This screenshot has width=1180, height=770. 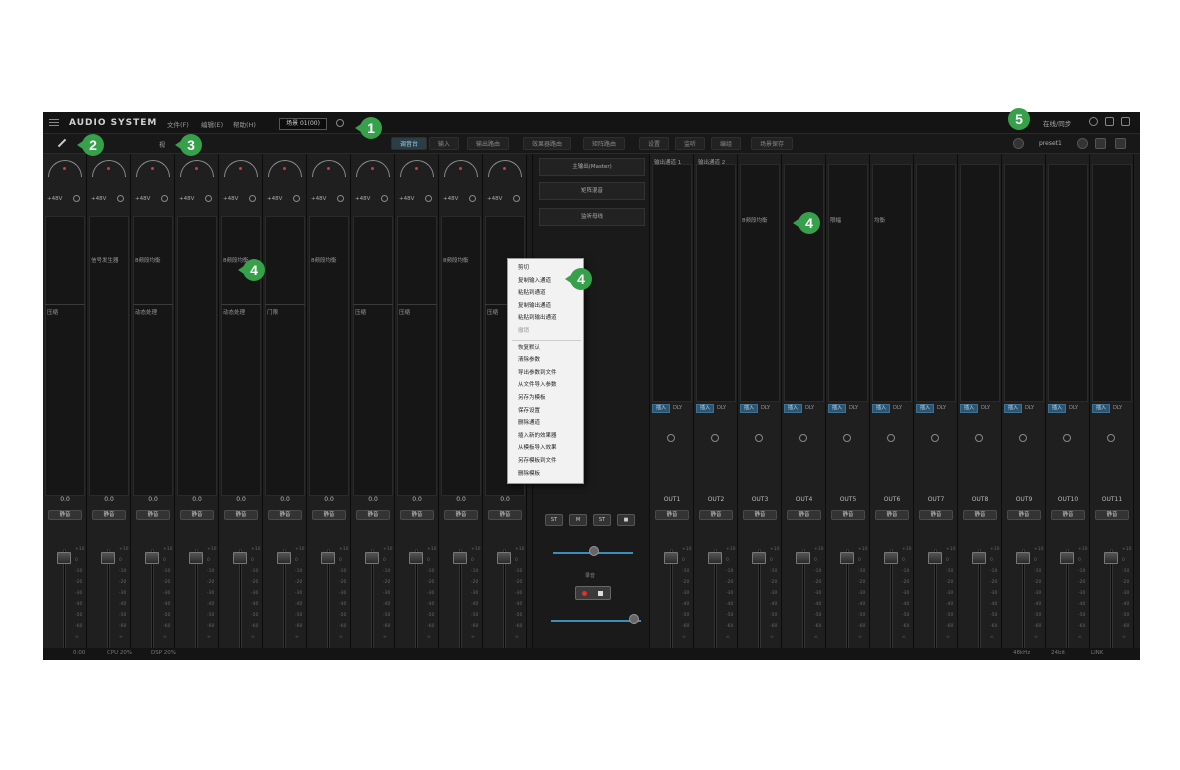 What do you see at coordinates (772, 143) in the screenshot?
I see `tab-scene-save: 场景保存` at bounding box center [772, 143].